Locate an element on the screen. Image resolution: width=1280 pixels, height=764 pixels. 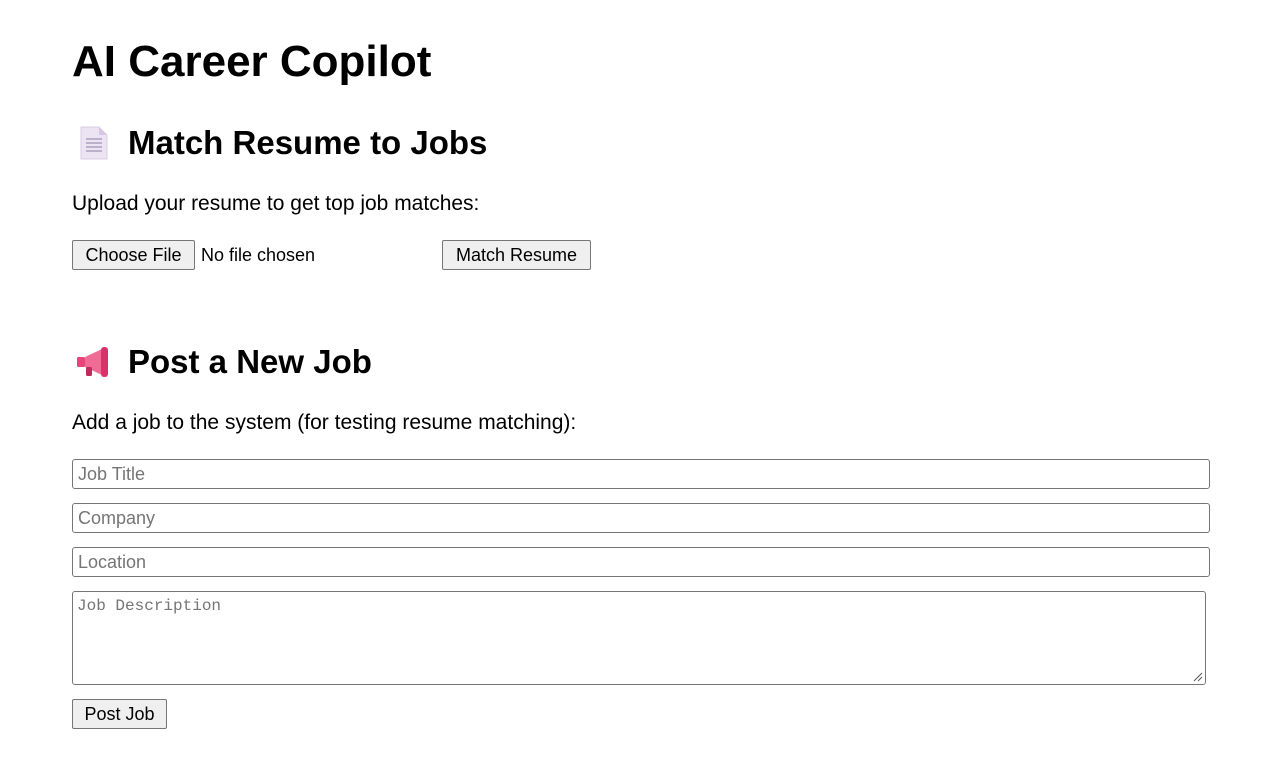
post-section-heading: Post a New Job is located at coordinates (222, 362).